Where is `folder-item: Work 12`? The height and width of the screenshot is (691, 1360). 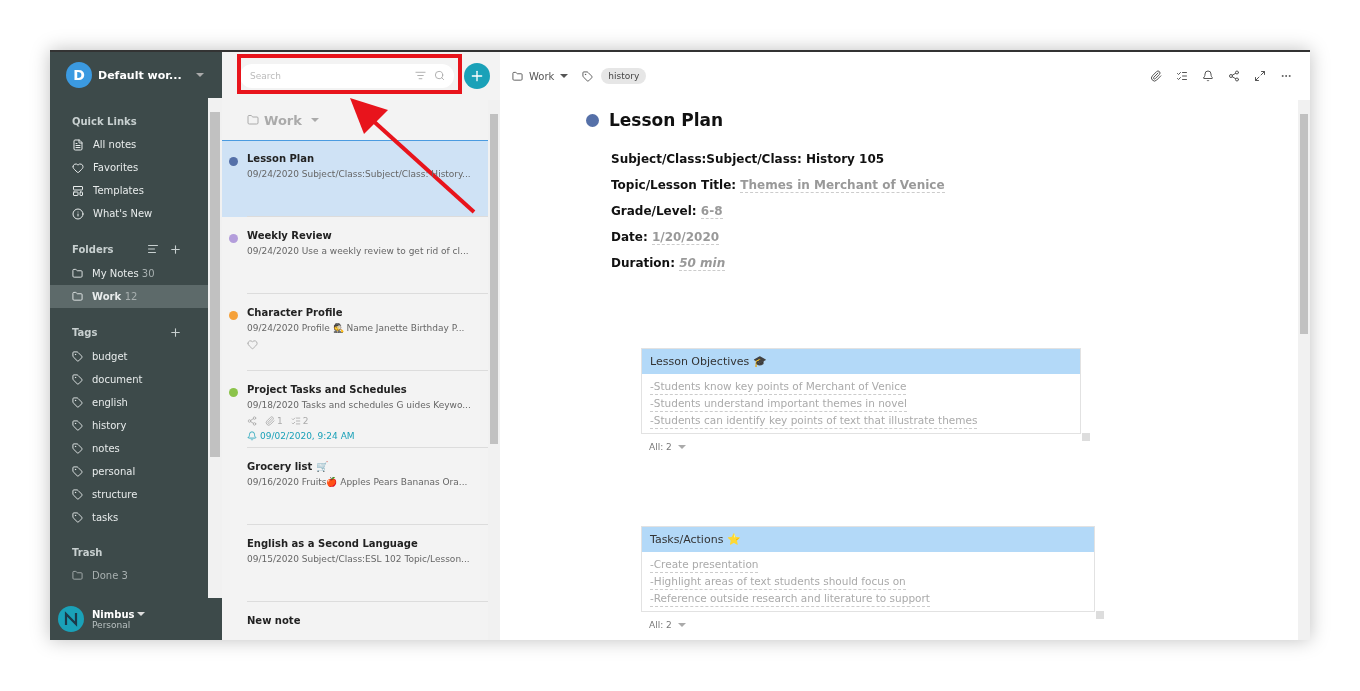 folder-item: Work 12 is located at coordinates (129, 296).